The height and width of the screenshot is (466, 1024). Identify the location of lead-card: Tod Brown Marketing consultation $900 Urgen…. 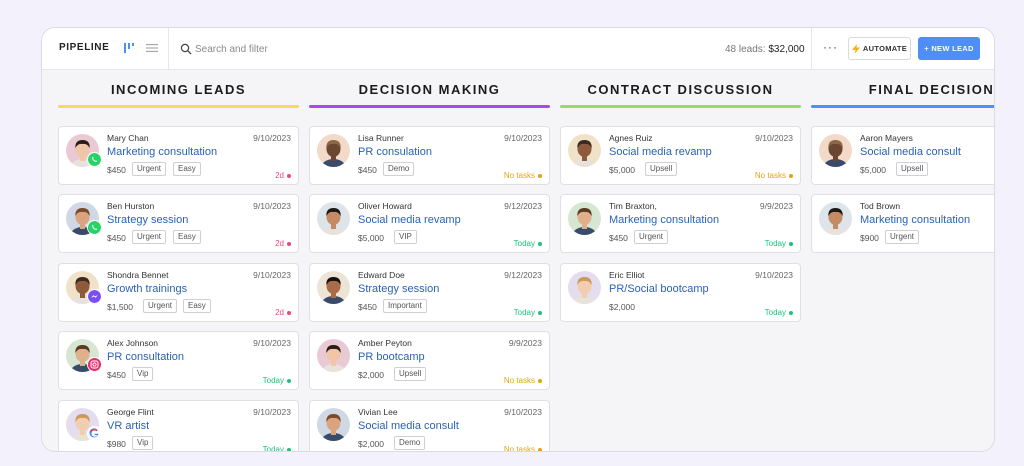
(902, 223).